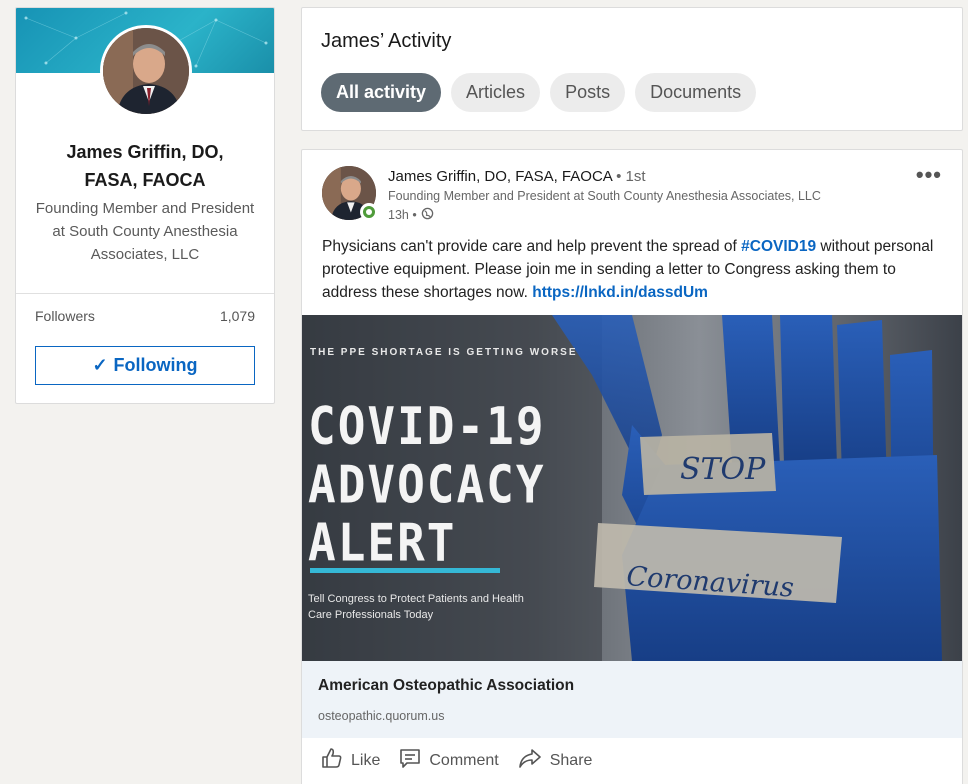  Describe the element at coordinates (427, 215) in the screenshot. I see `globe-icon` at that location.